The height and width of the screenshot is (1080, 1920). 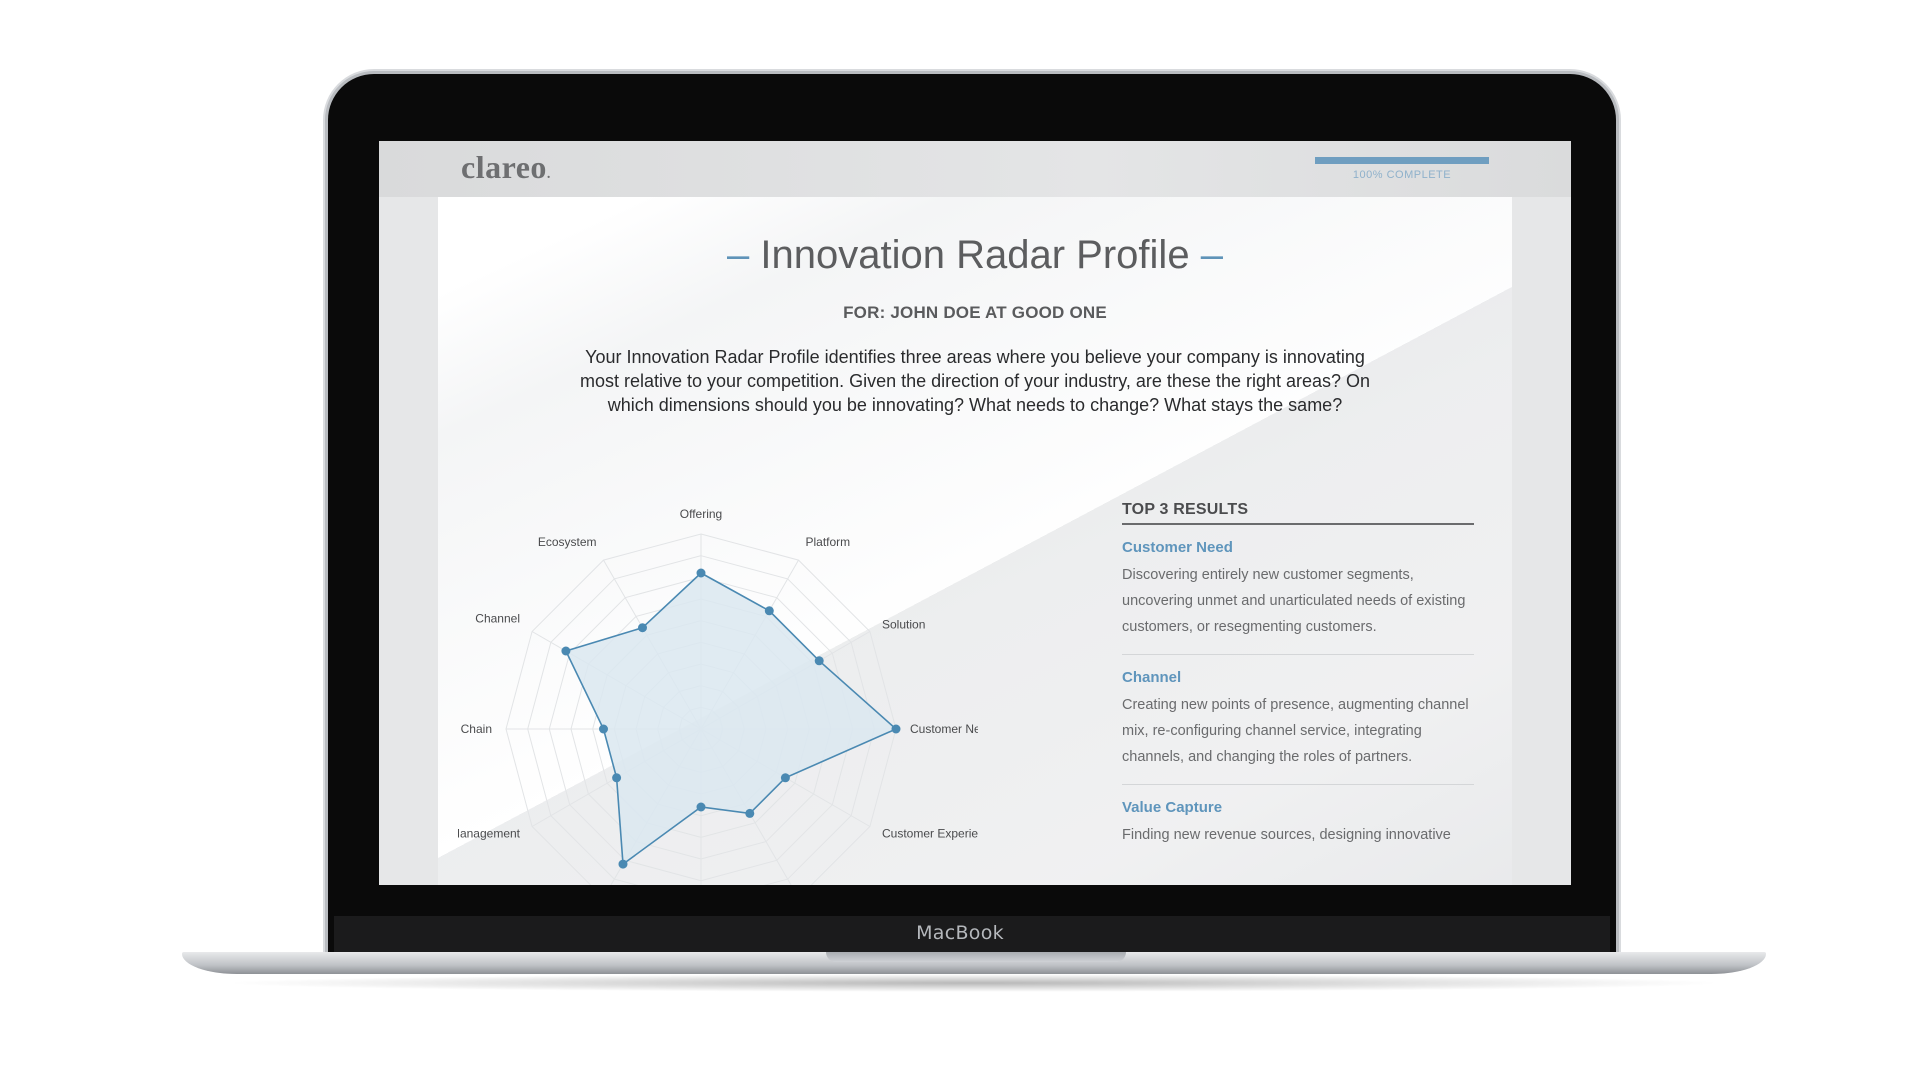 What do you see at coordinates (489, 834) in the screenshot?
I see `radar-axis-label: Management` at bounding box center [489, 834].